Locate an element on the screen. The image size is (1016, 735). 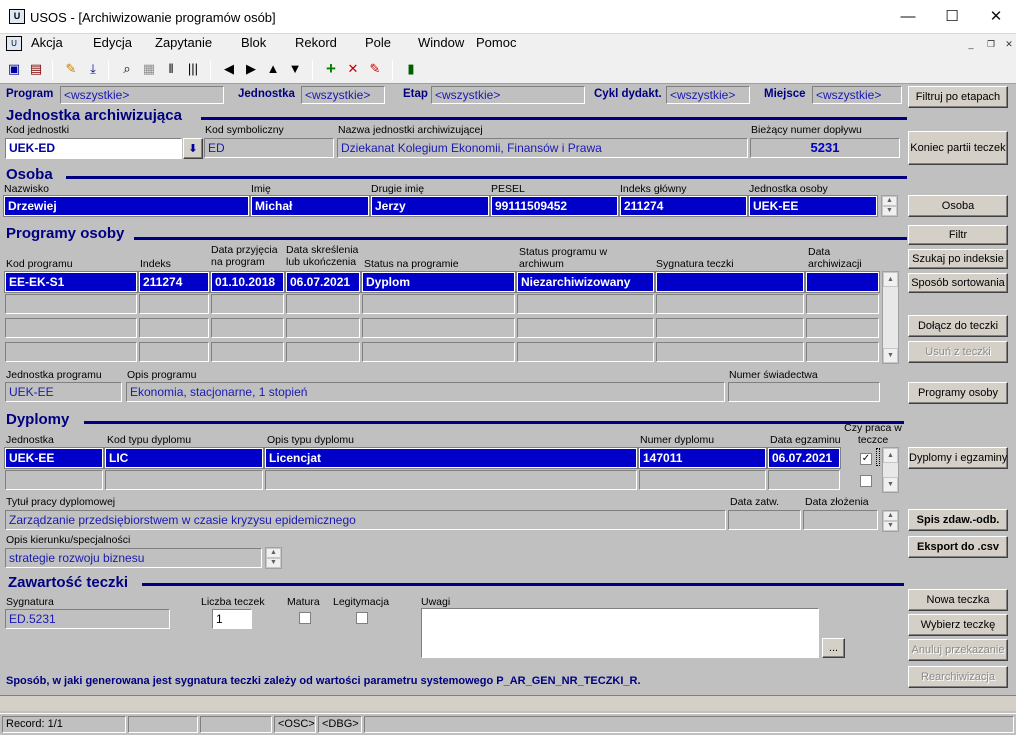
czy-praca-checkbox is located at coordinates (866, 481).